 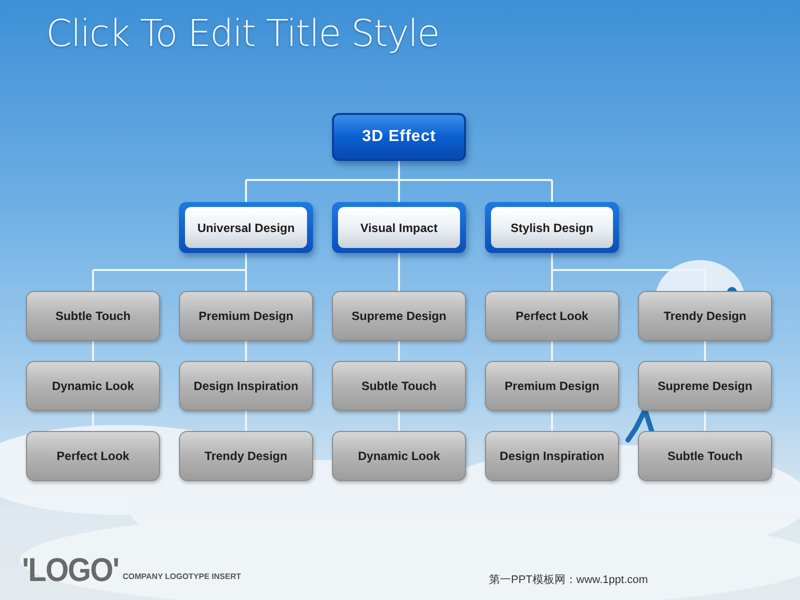 I want to click on stick-drawing, so click(x=640, y=425).